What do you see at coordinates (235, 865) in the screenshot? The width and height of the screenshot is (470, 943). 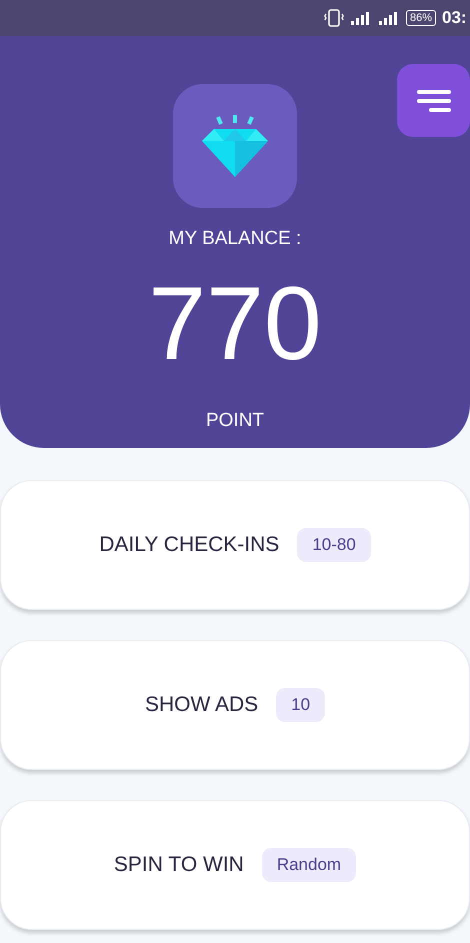 I see `task-card: SPIN TO WIN Random` at bounding box center [235, 865].